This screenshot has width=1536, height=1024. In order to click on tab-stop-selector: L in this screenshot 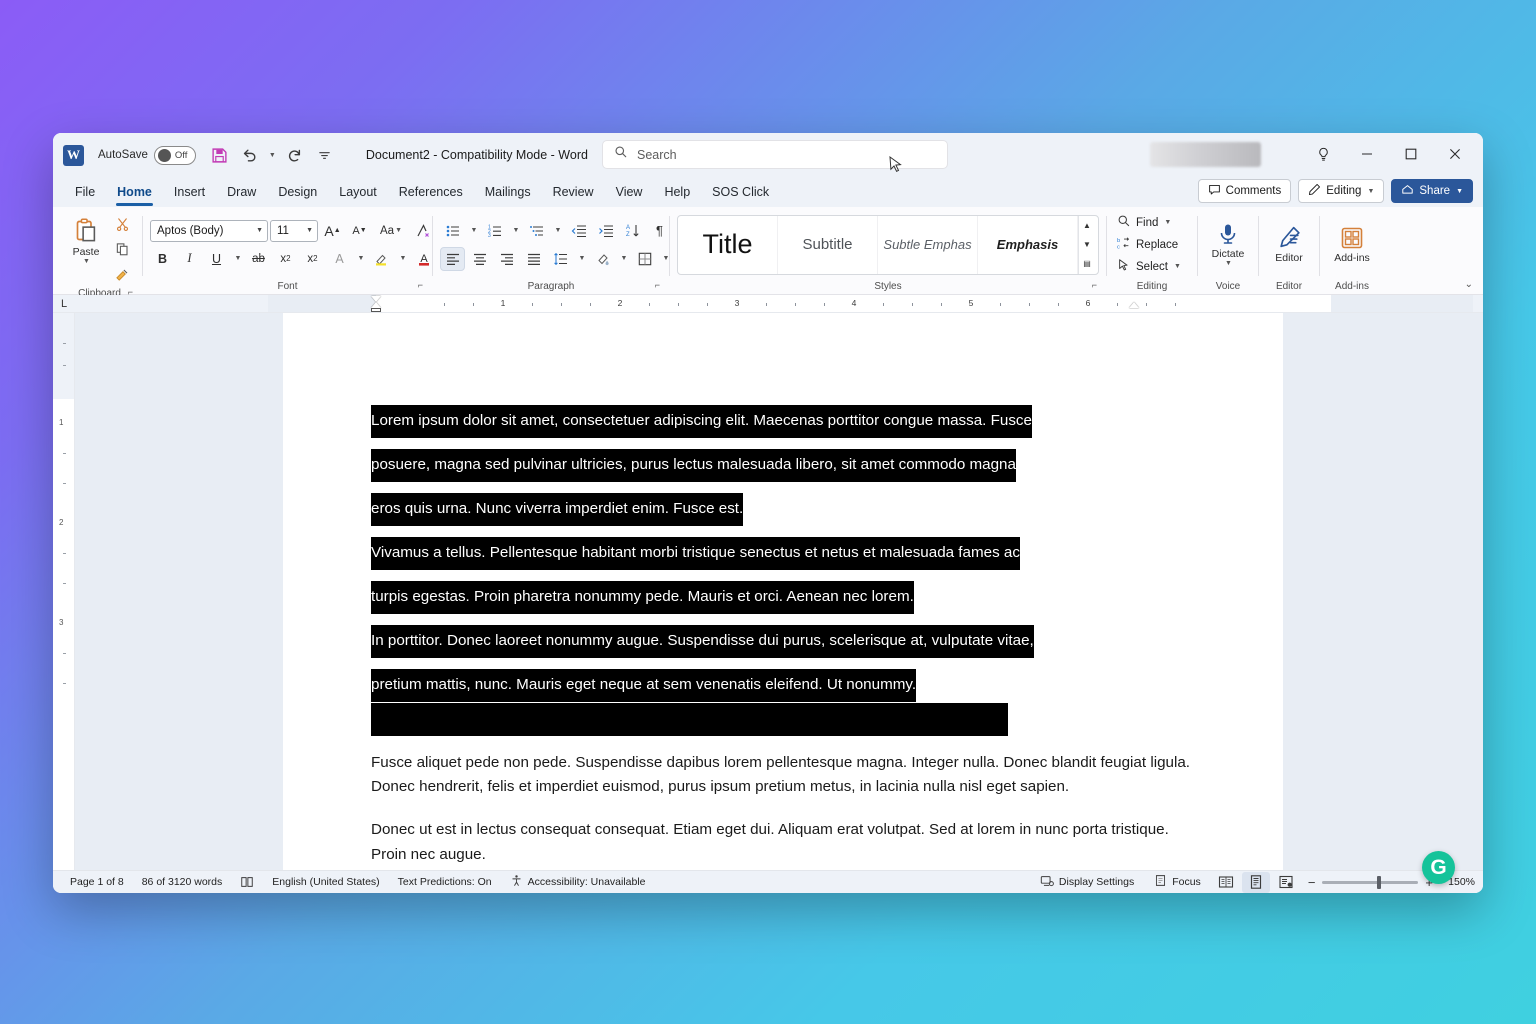, I will do `click(64, 304)`.